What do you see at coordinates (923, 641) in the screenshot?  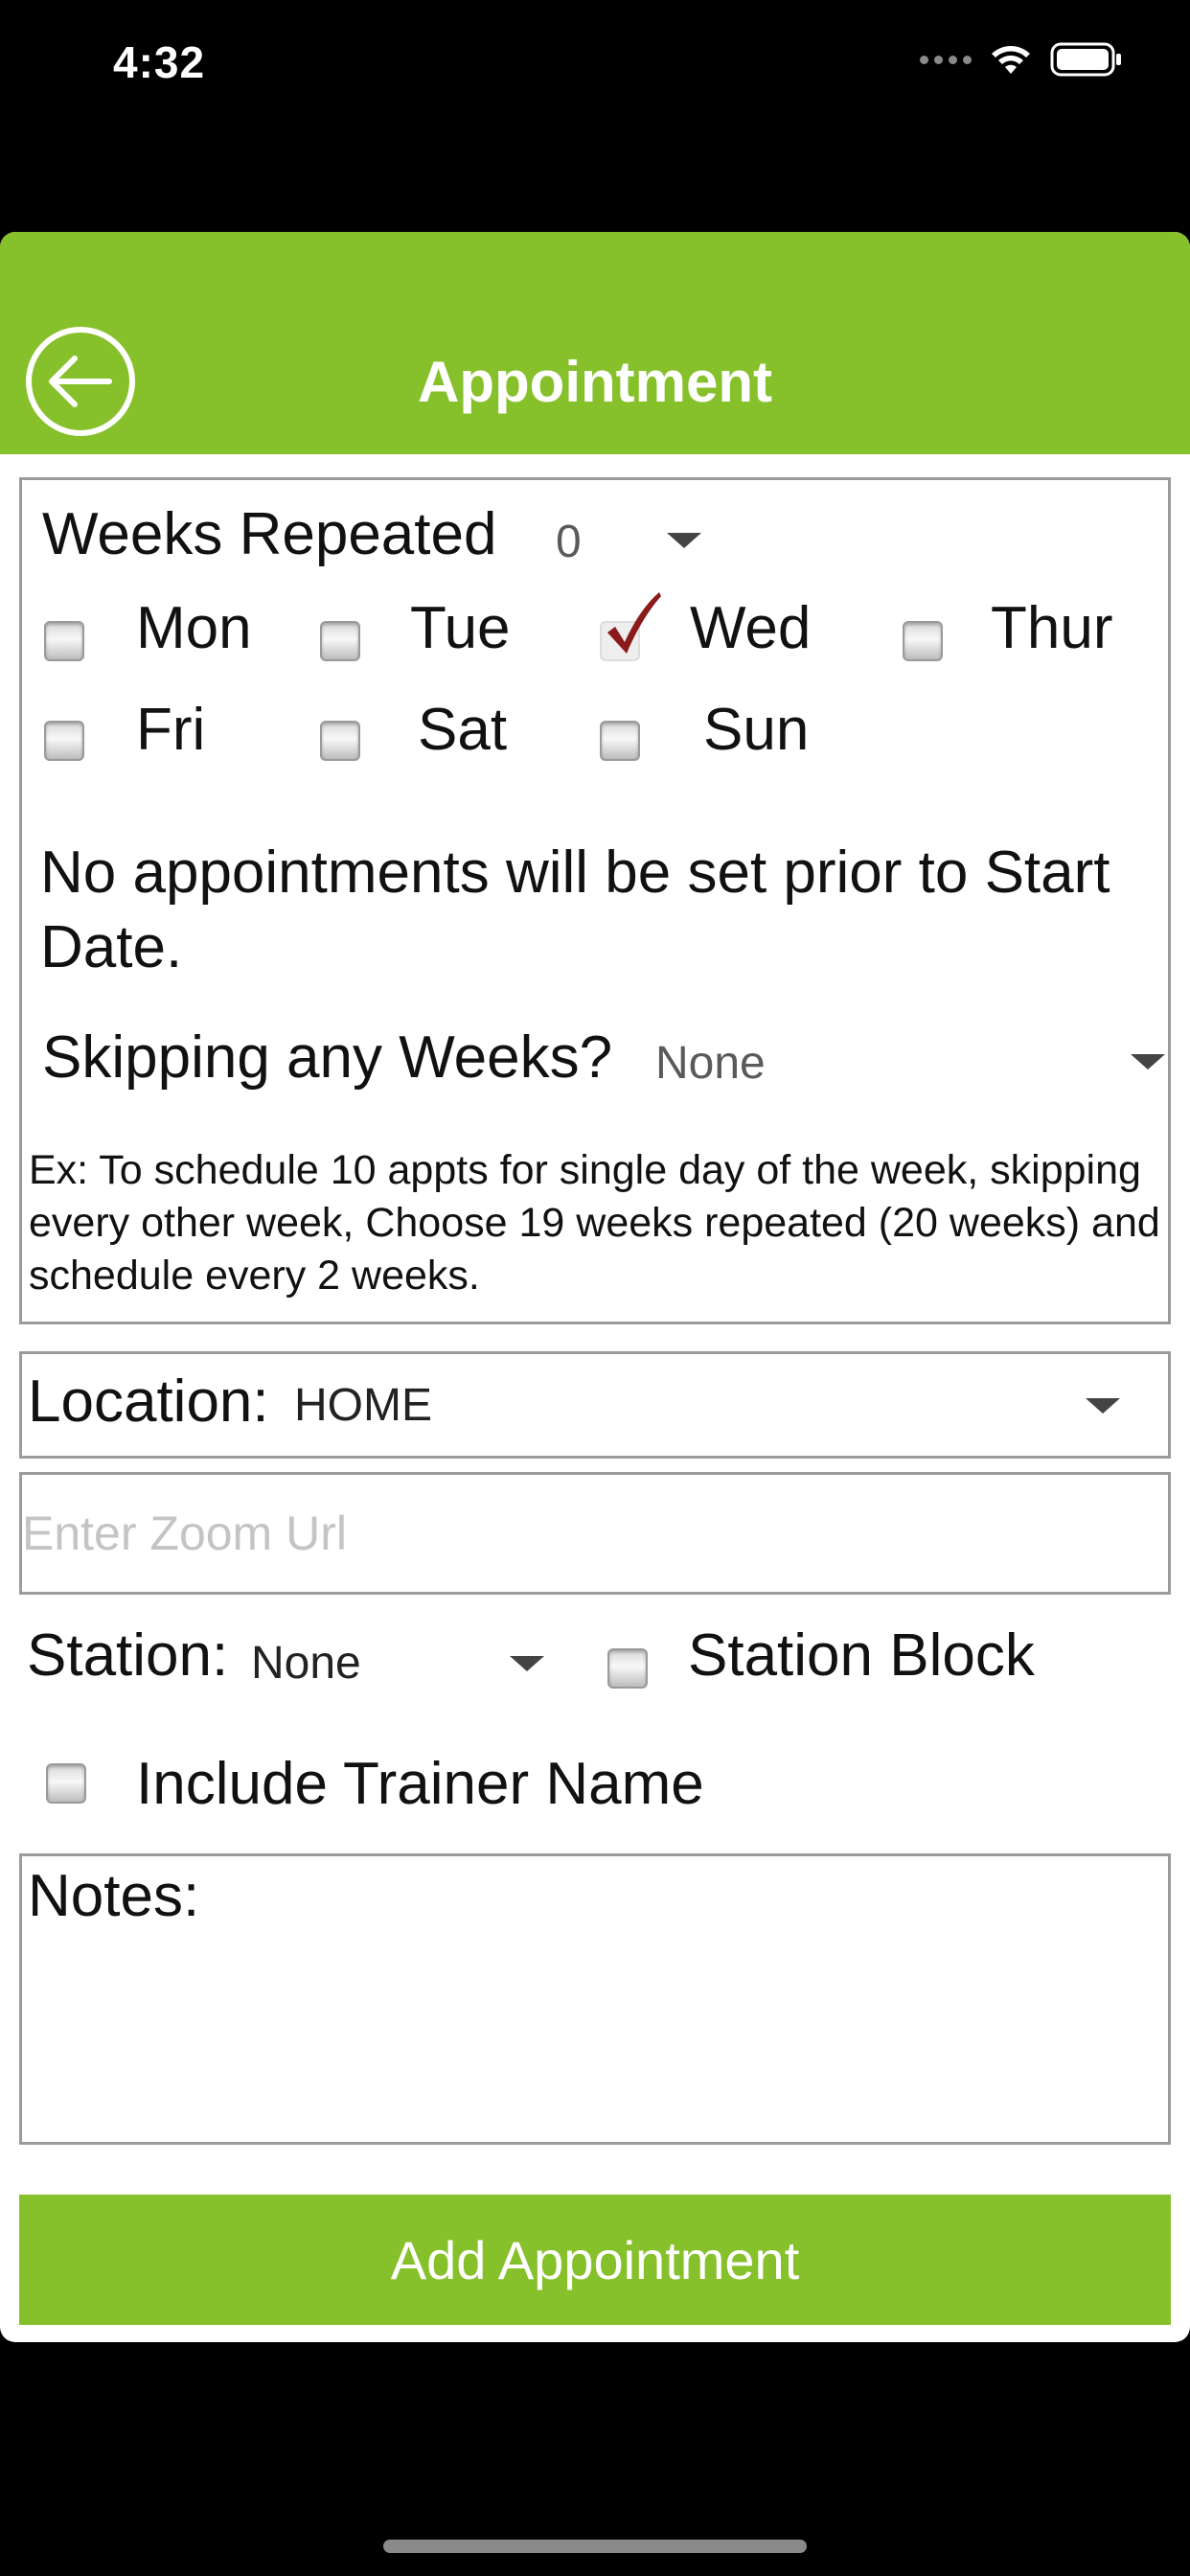 I see `checkbox-thur` at bounding box center [923, 641].